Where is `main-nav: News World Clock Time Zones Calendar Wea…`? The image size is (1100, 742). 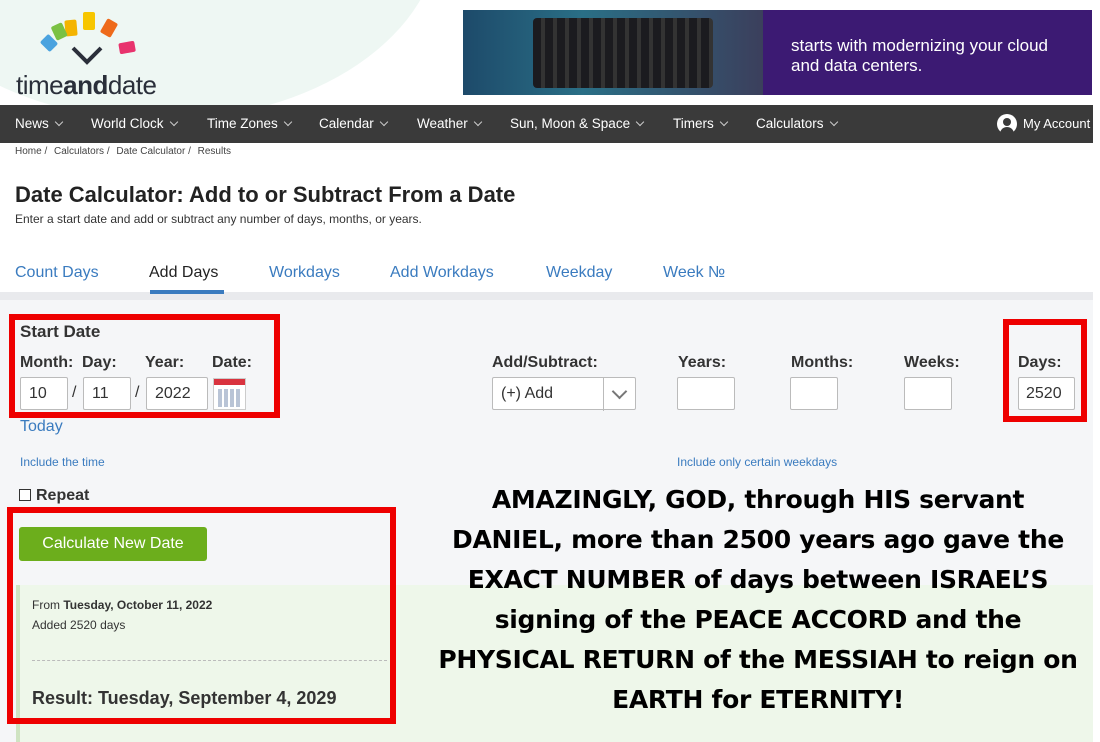
main-nav: News World Clock Time Zones Calendar Wea… is located at coordinates (546, 124).